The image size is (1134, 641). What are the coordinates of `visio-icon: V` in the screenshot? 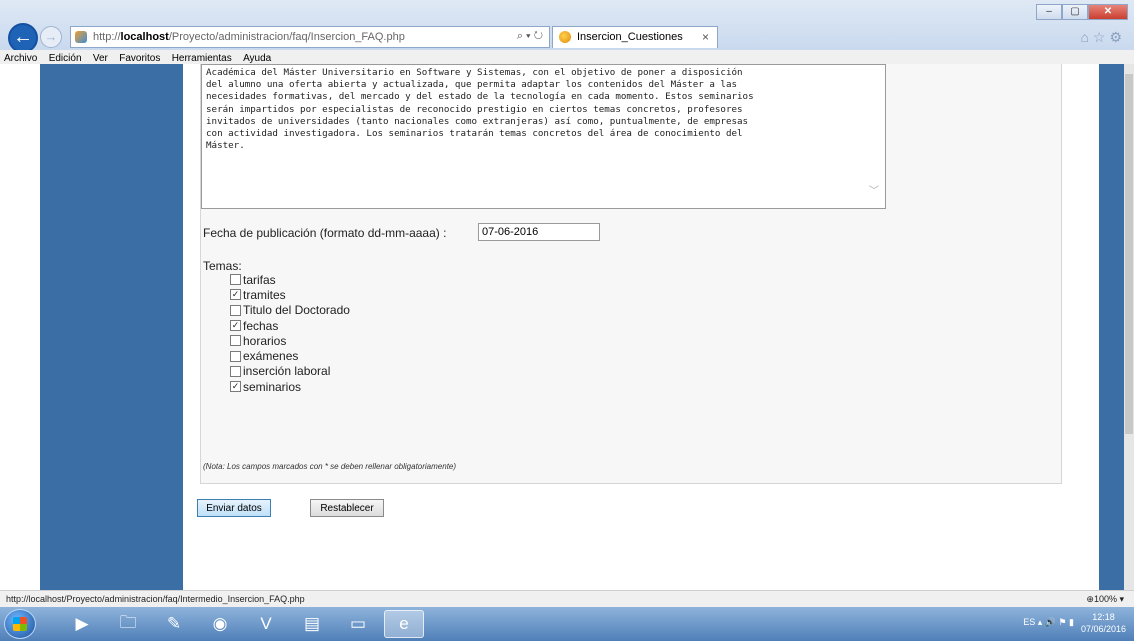 It's located at (266, 624).